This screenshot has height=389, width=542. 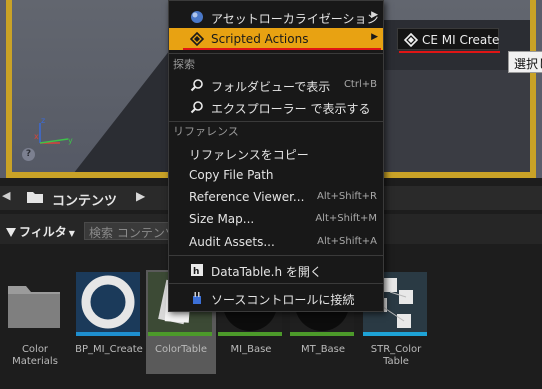 What do you see at coordinates (323, 349) in the screenshot?
I see `asset-label: MT_Base` at bounding box center [323, 349].